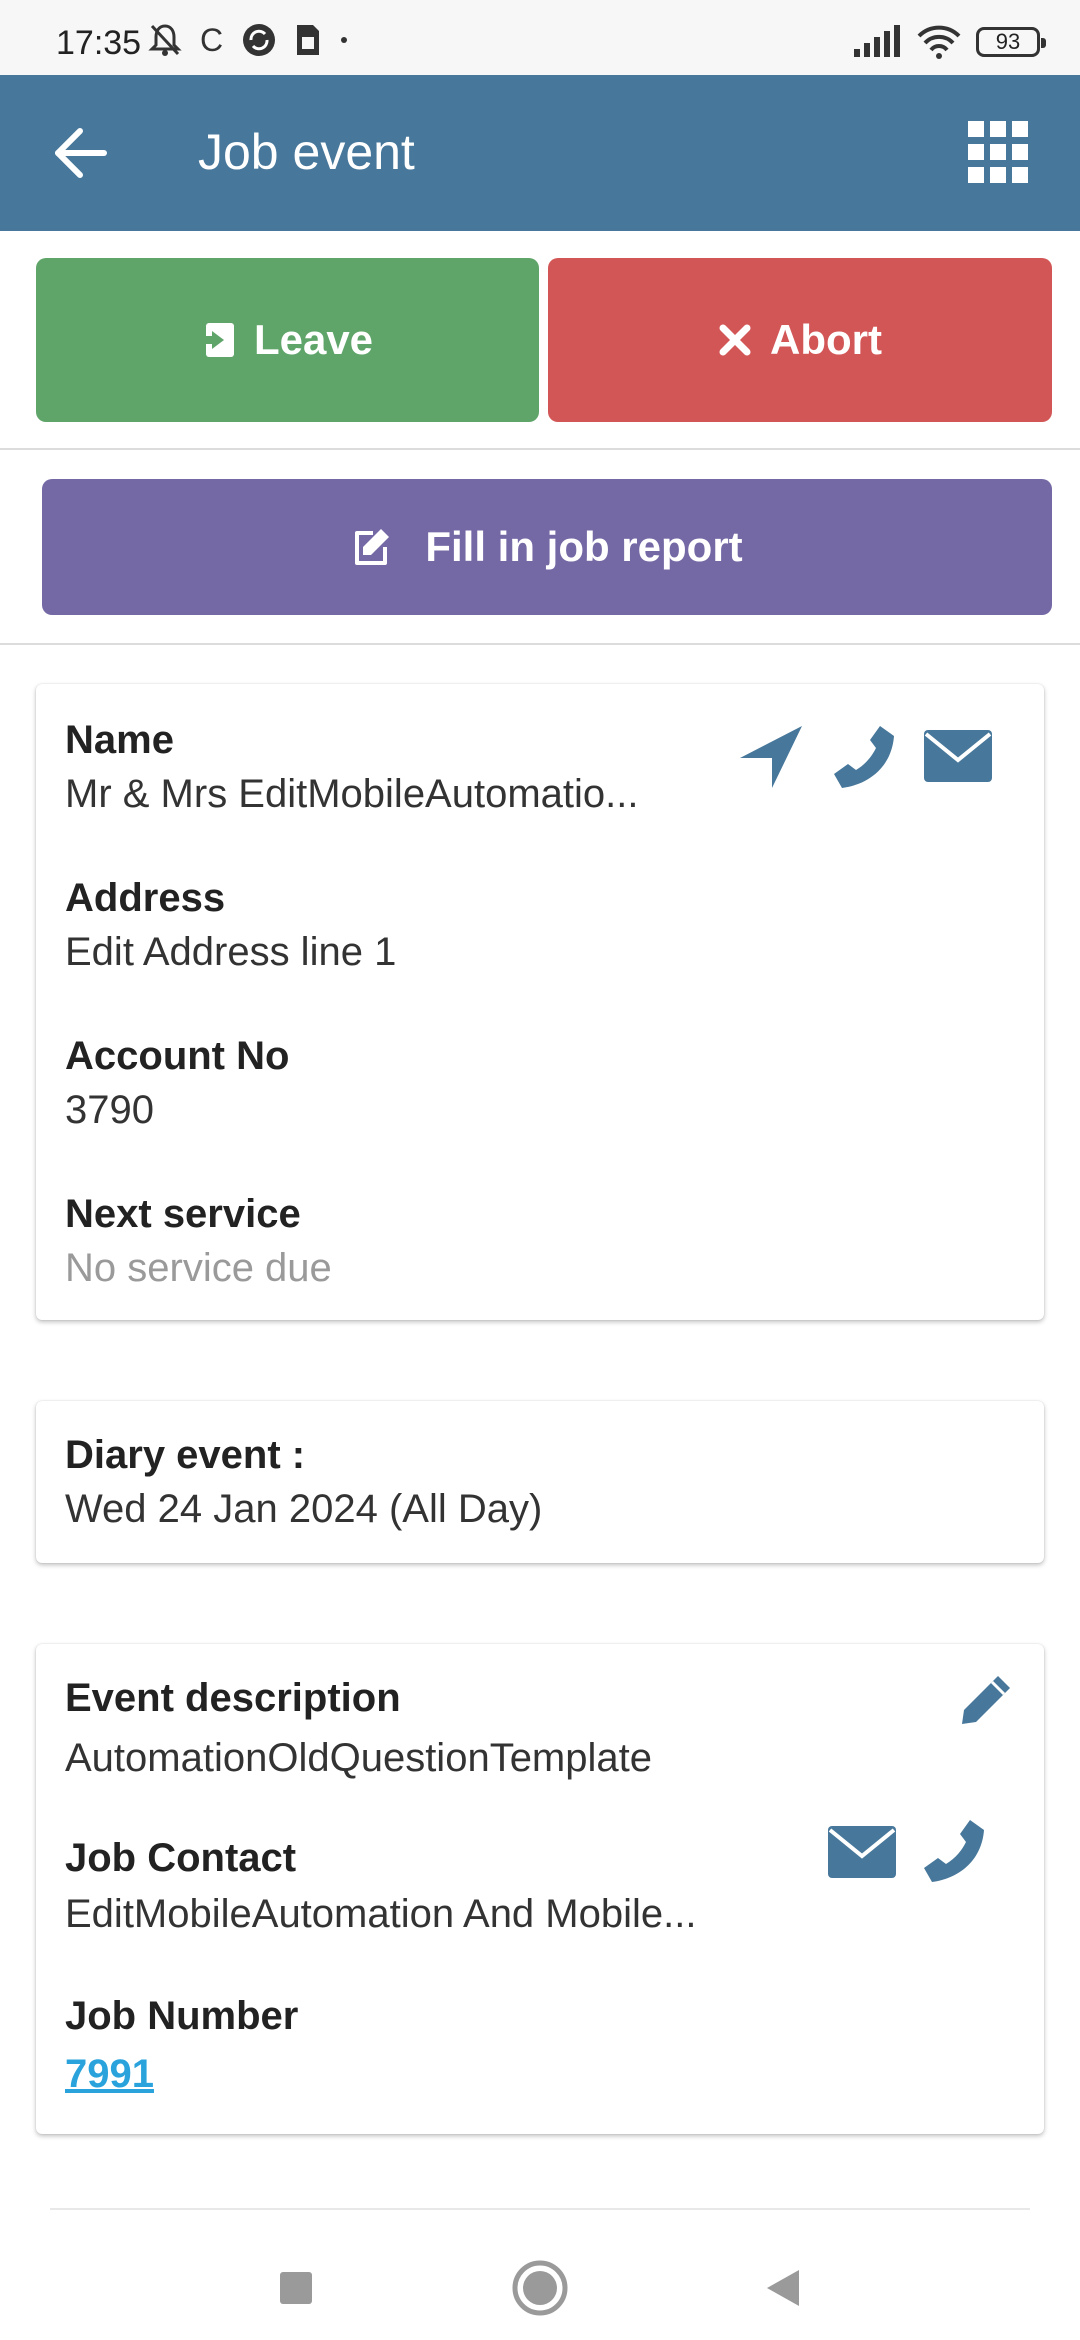  I want to click on wifi-icon, so click(939, 42).